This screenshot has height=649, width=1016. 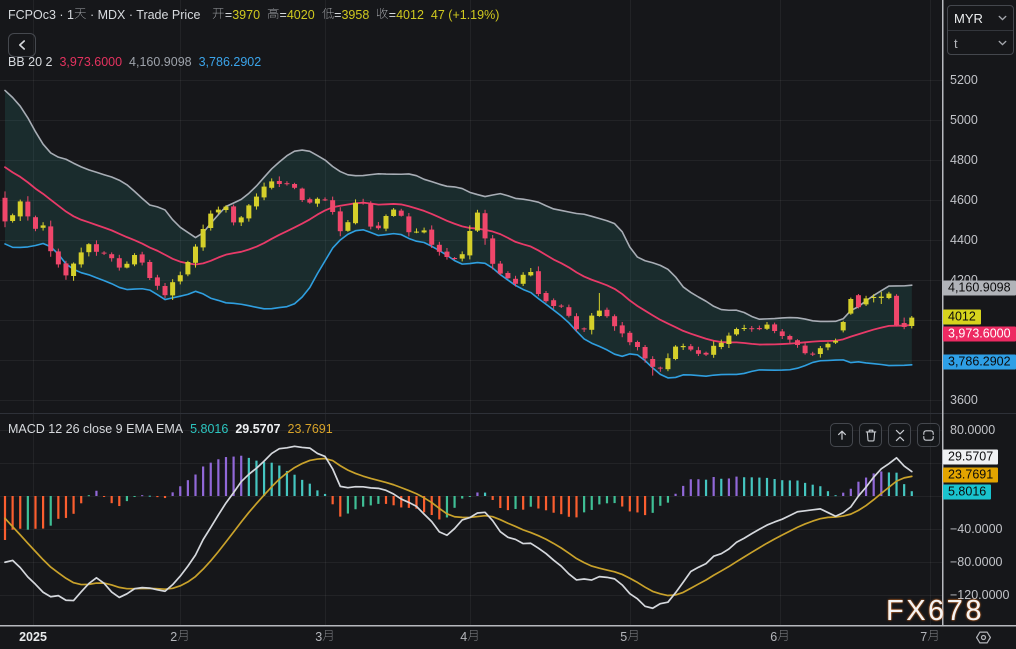 I want to click on macd-pane-toolbar, so click(x=885, y=435).